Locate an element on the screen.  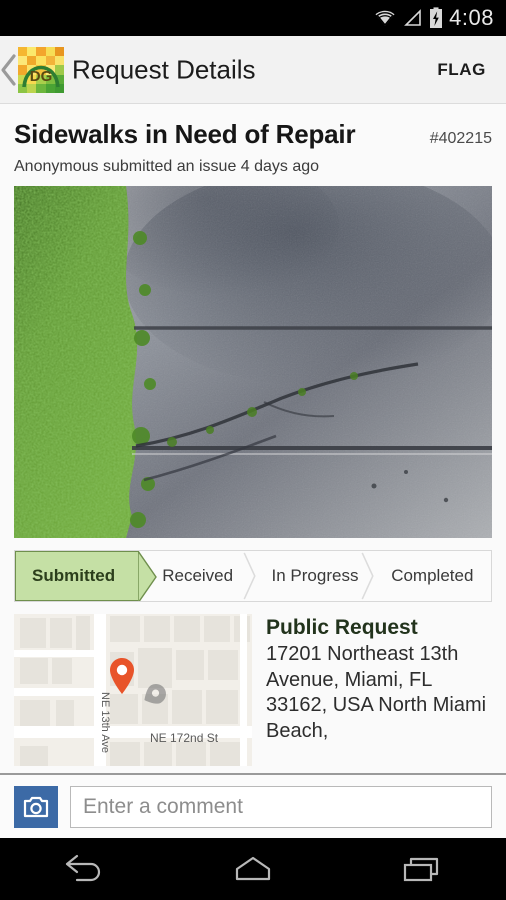
status-step-submitted: Submitted is located at coordinates (86, 576).